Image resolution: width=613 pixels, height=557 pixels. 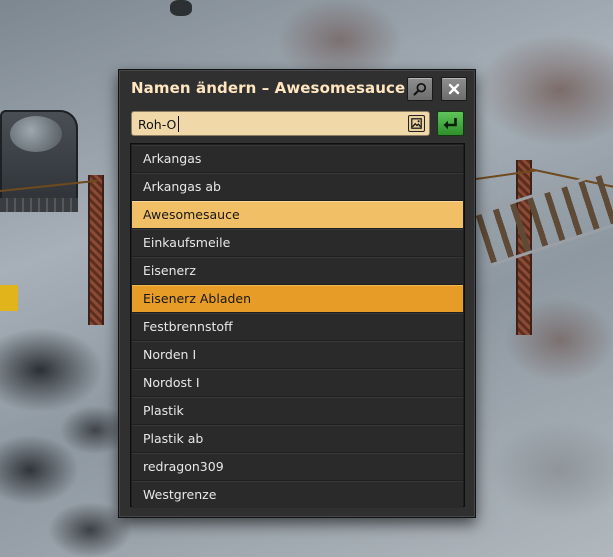 I want to click on station-name-field, so click(x=280, y=123).